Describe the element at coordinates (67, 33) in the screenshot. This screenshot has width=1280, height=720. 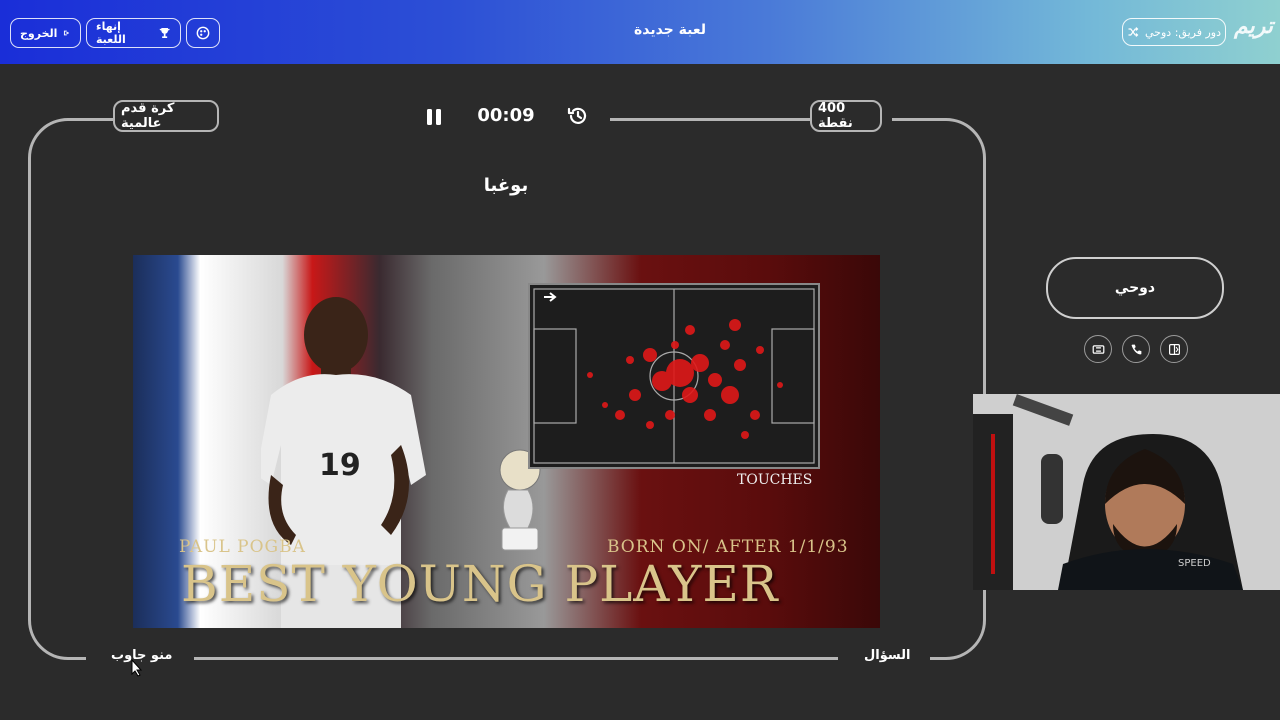
I see `exit-icon` at that location.